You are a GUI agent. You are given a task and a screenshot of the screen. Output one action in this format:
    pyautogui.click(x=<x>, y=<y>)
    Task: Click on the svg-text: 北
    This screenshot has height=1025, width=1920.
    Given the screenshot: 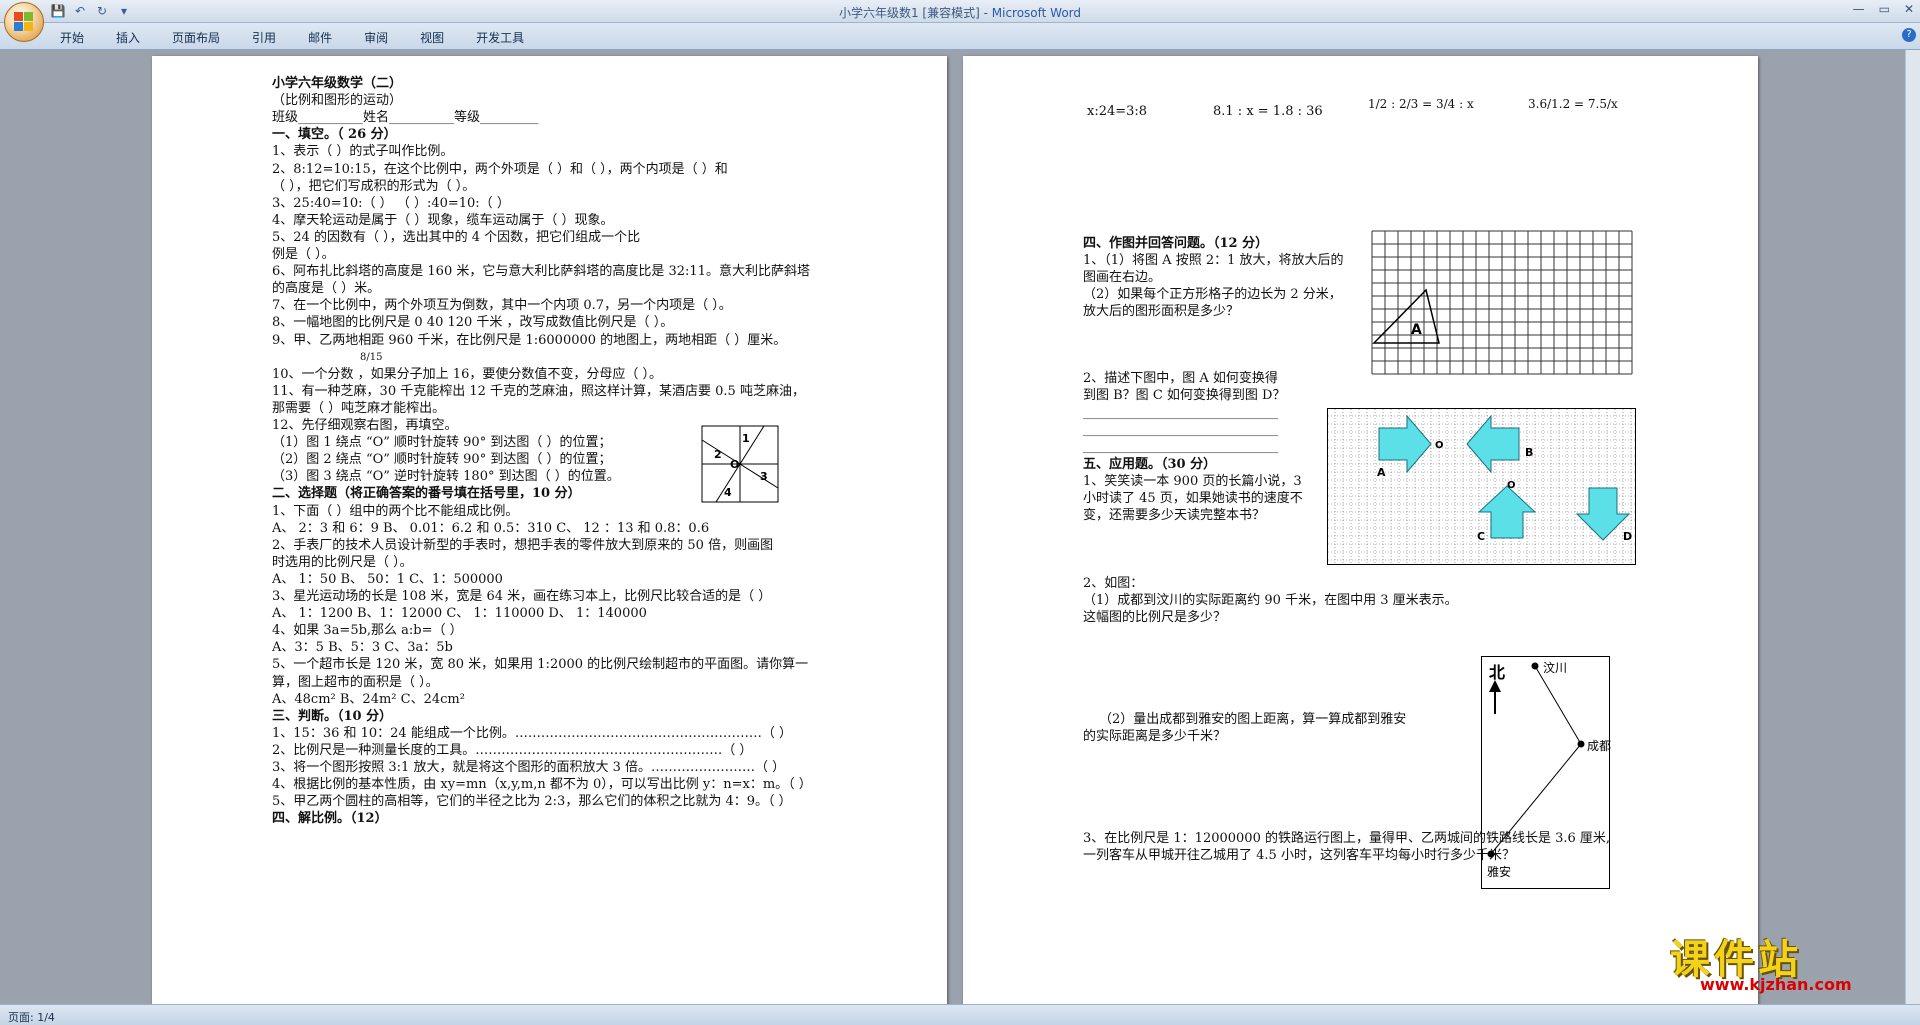 What is the action you would take?
    pyautogui.click(x=1497, y=672)
    